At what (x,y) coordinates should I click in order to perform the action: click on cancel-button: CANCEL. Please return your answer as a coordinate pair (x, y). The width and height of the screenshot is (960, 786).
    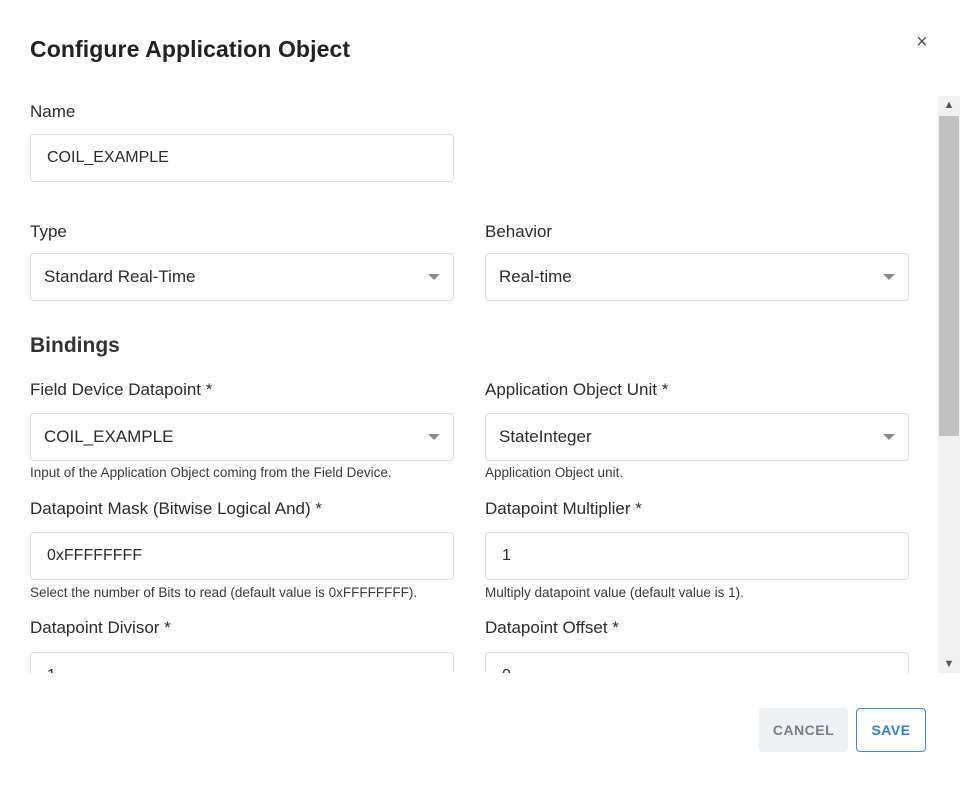
    Looking at the image, I should click on (803, 730).